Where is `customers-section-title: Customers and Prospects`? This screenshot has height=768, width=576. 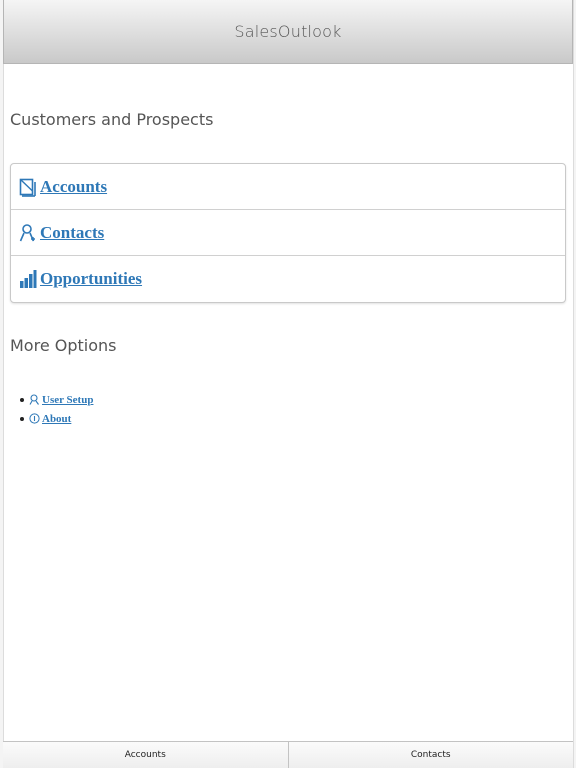
customers-section-title: Customers and Prospects is located at coordinates (112, 119).